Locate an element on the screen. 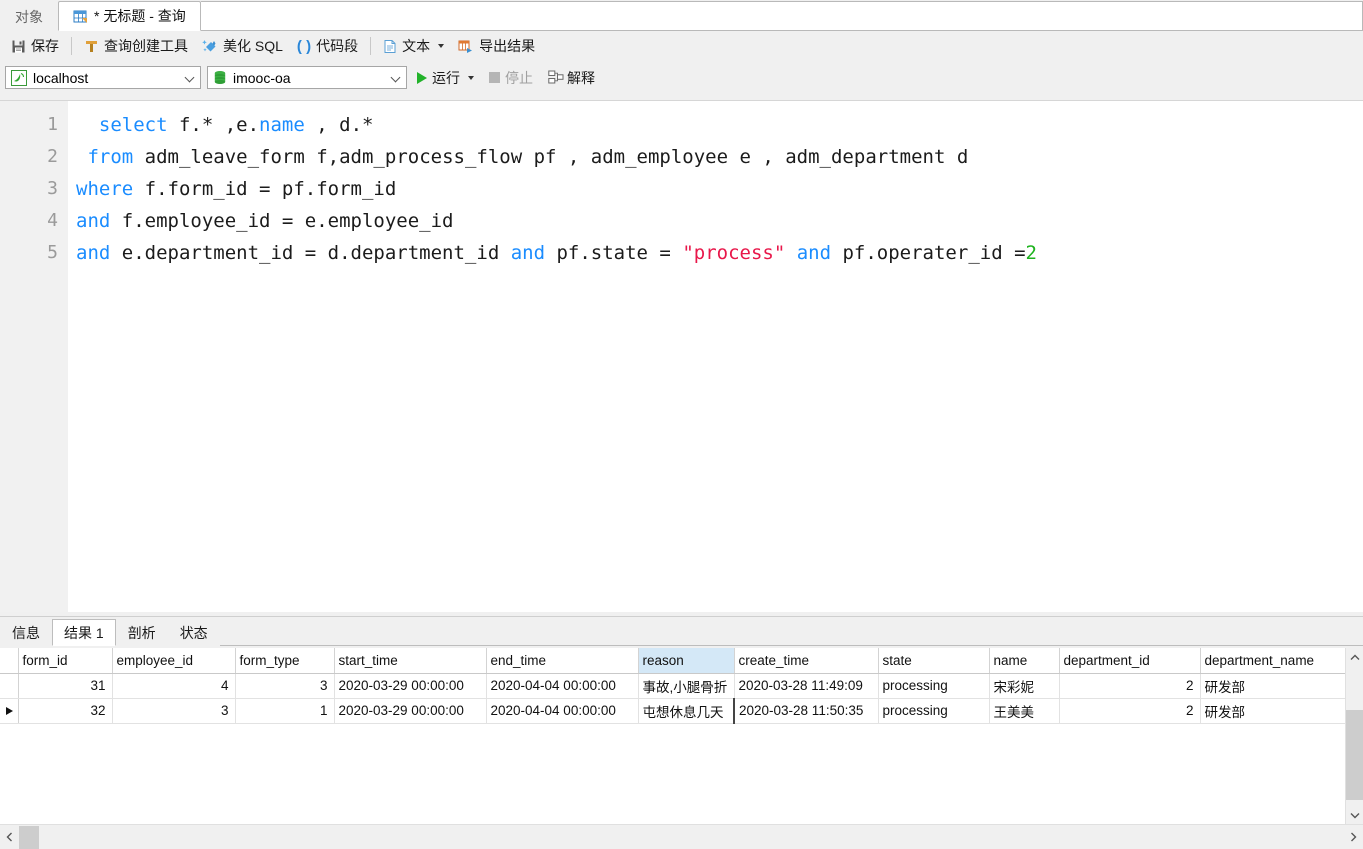  column-header-form_id: form_id is located at coordinates (65, 661).